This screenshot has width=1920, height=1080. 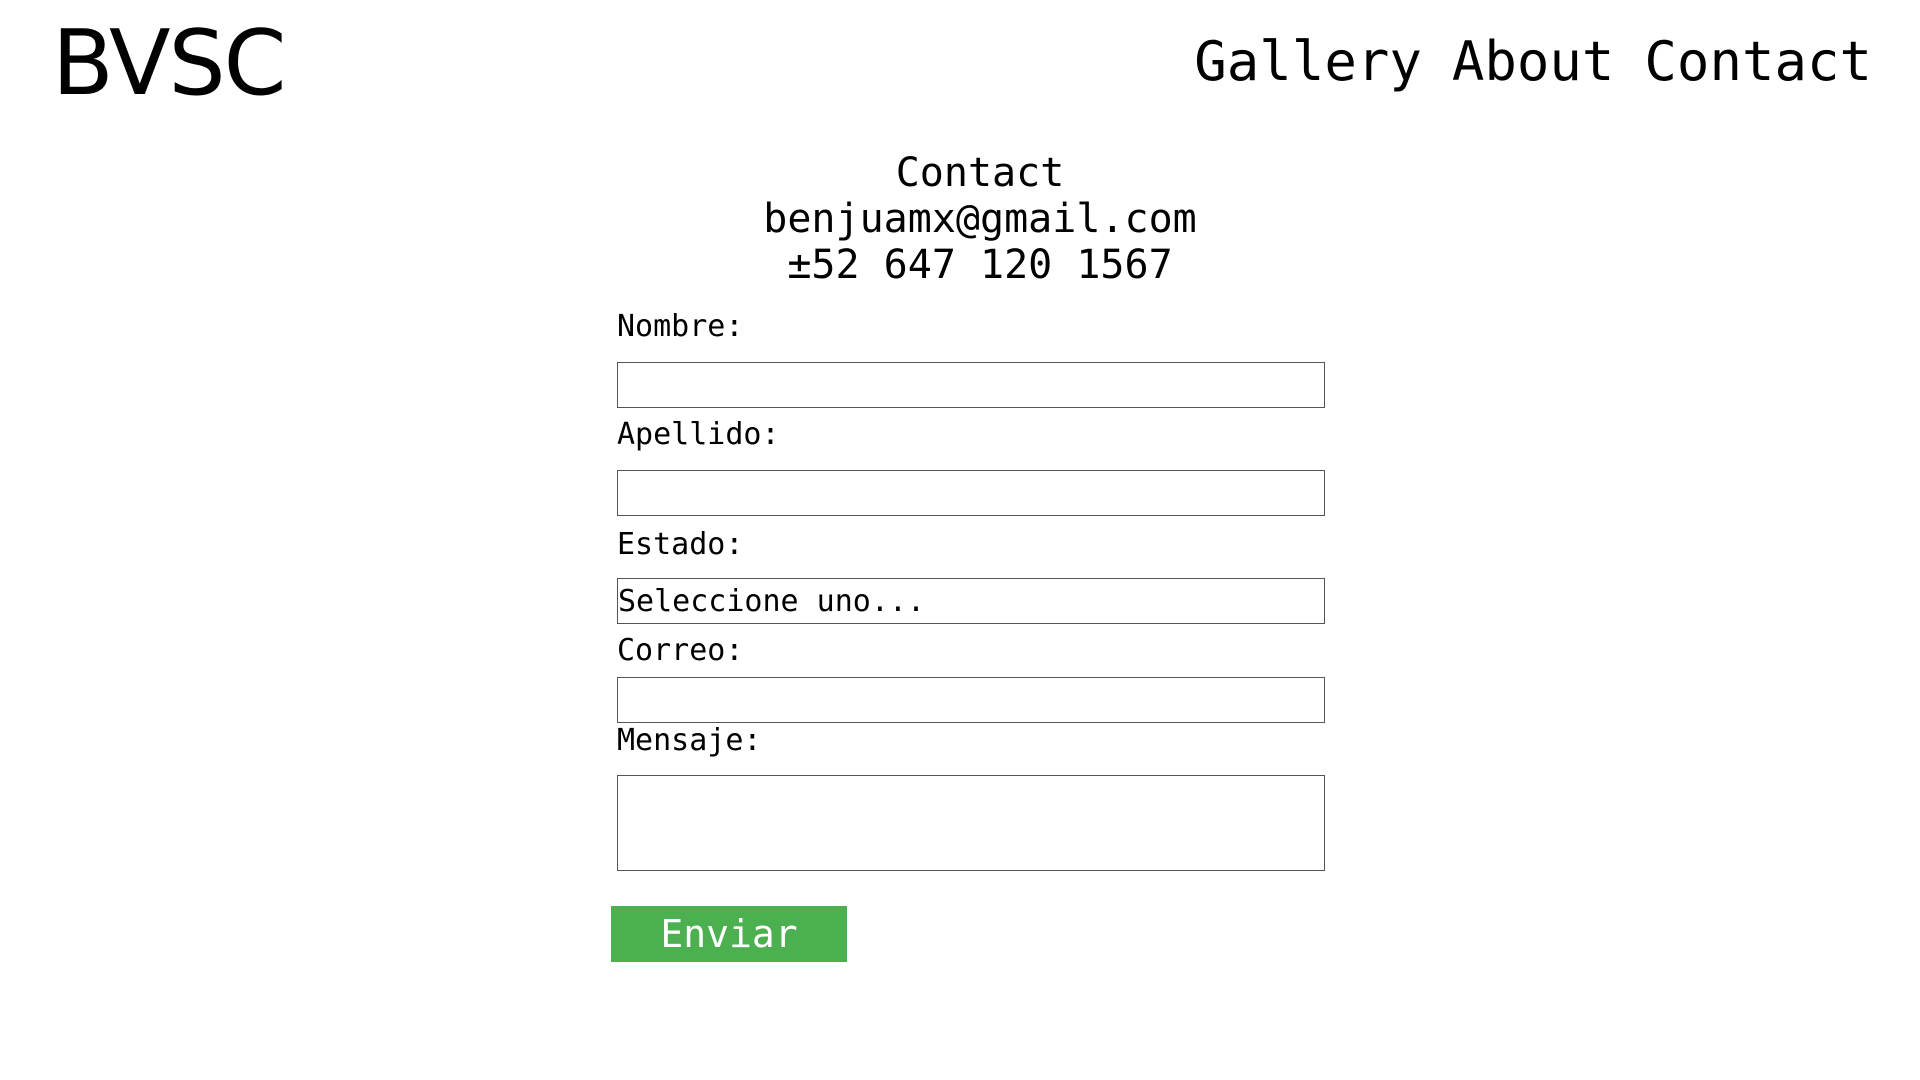 I want to click on enviar-button: Enviar, so click(x=729, y=934).